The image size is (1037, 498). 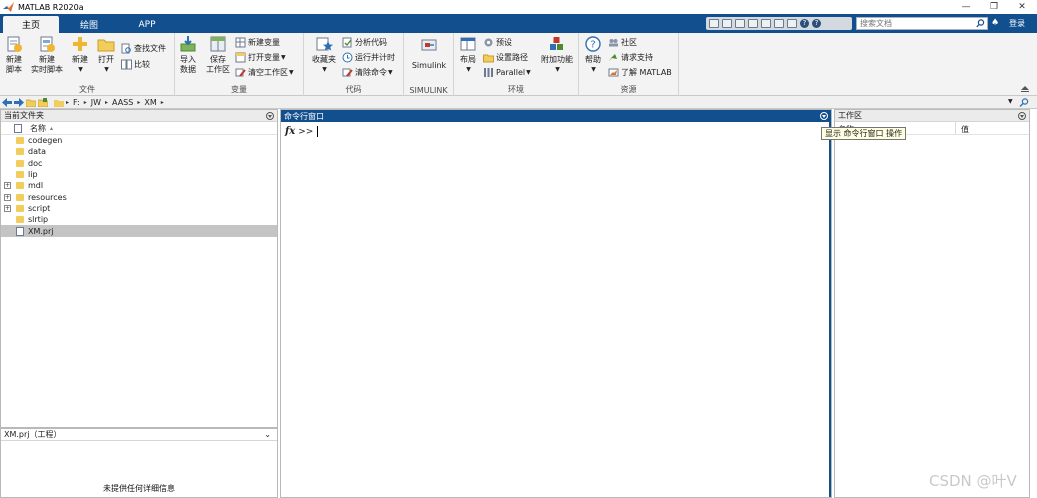 What do you see at coordinates (260, 57) in the screenshot?
I see `open-variable-button: 打开变量 ▼` at bounding box center [260, 57].